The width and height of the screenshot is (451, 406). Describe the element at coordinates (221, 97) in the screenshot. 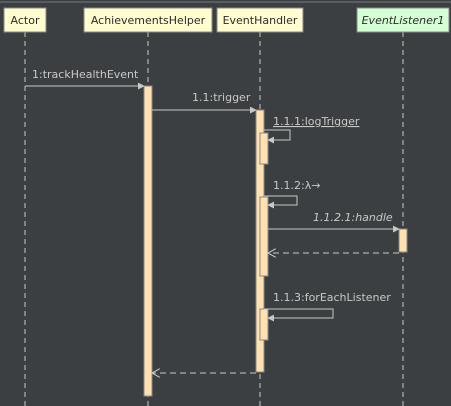

I see `message-label-trigger: 1.1:trigger` at that location.